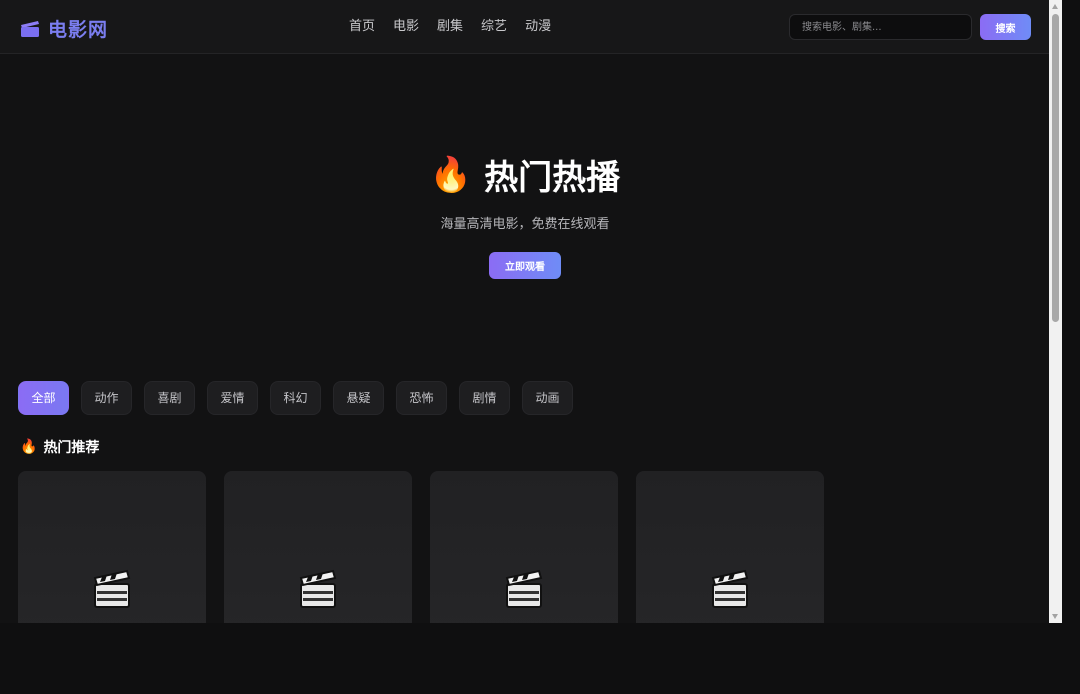 The height and width of the screenshot is (694, 1080). What do you see at coordinates (1055, 168) in the screenshot?
I see `scrollbar-thumb` at bounding box center [1055, 168].